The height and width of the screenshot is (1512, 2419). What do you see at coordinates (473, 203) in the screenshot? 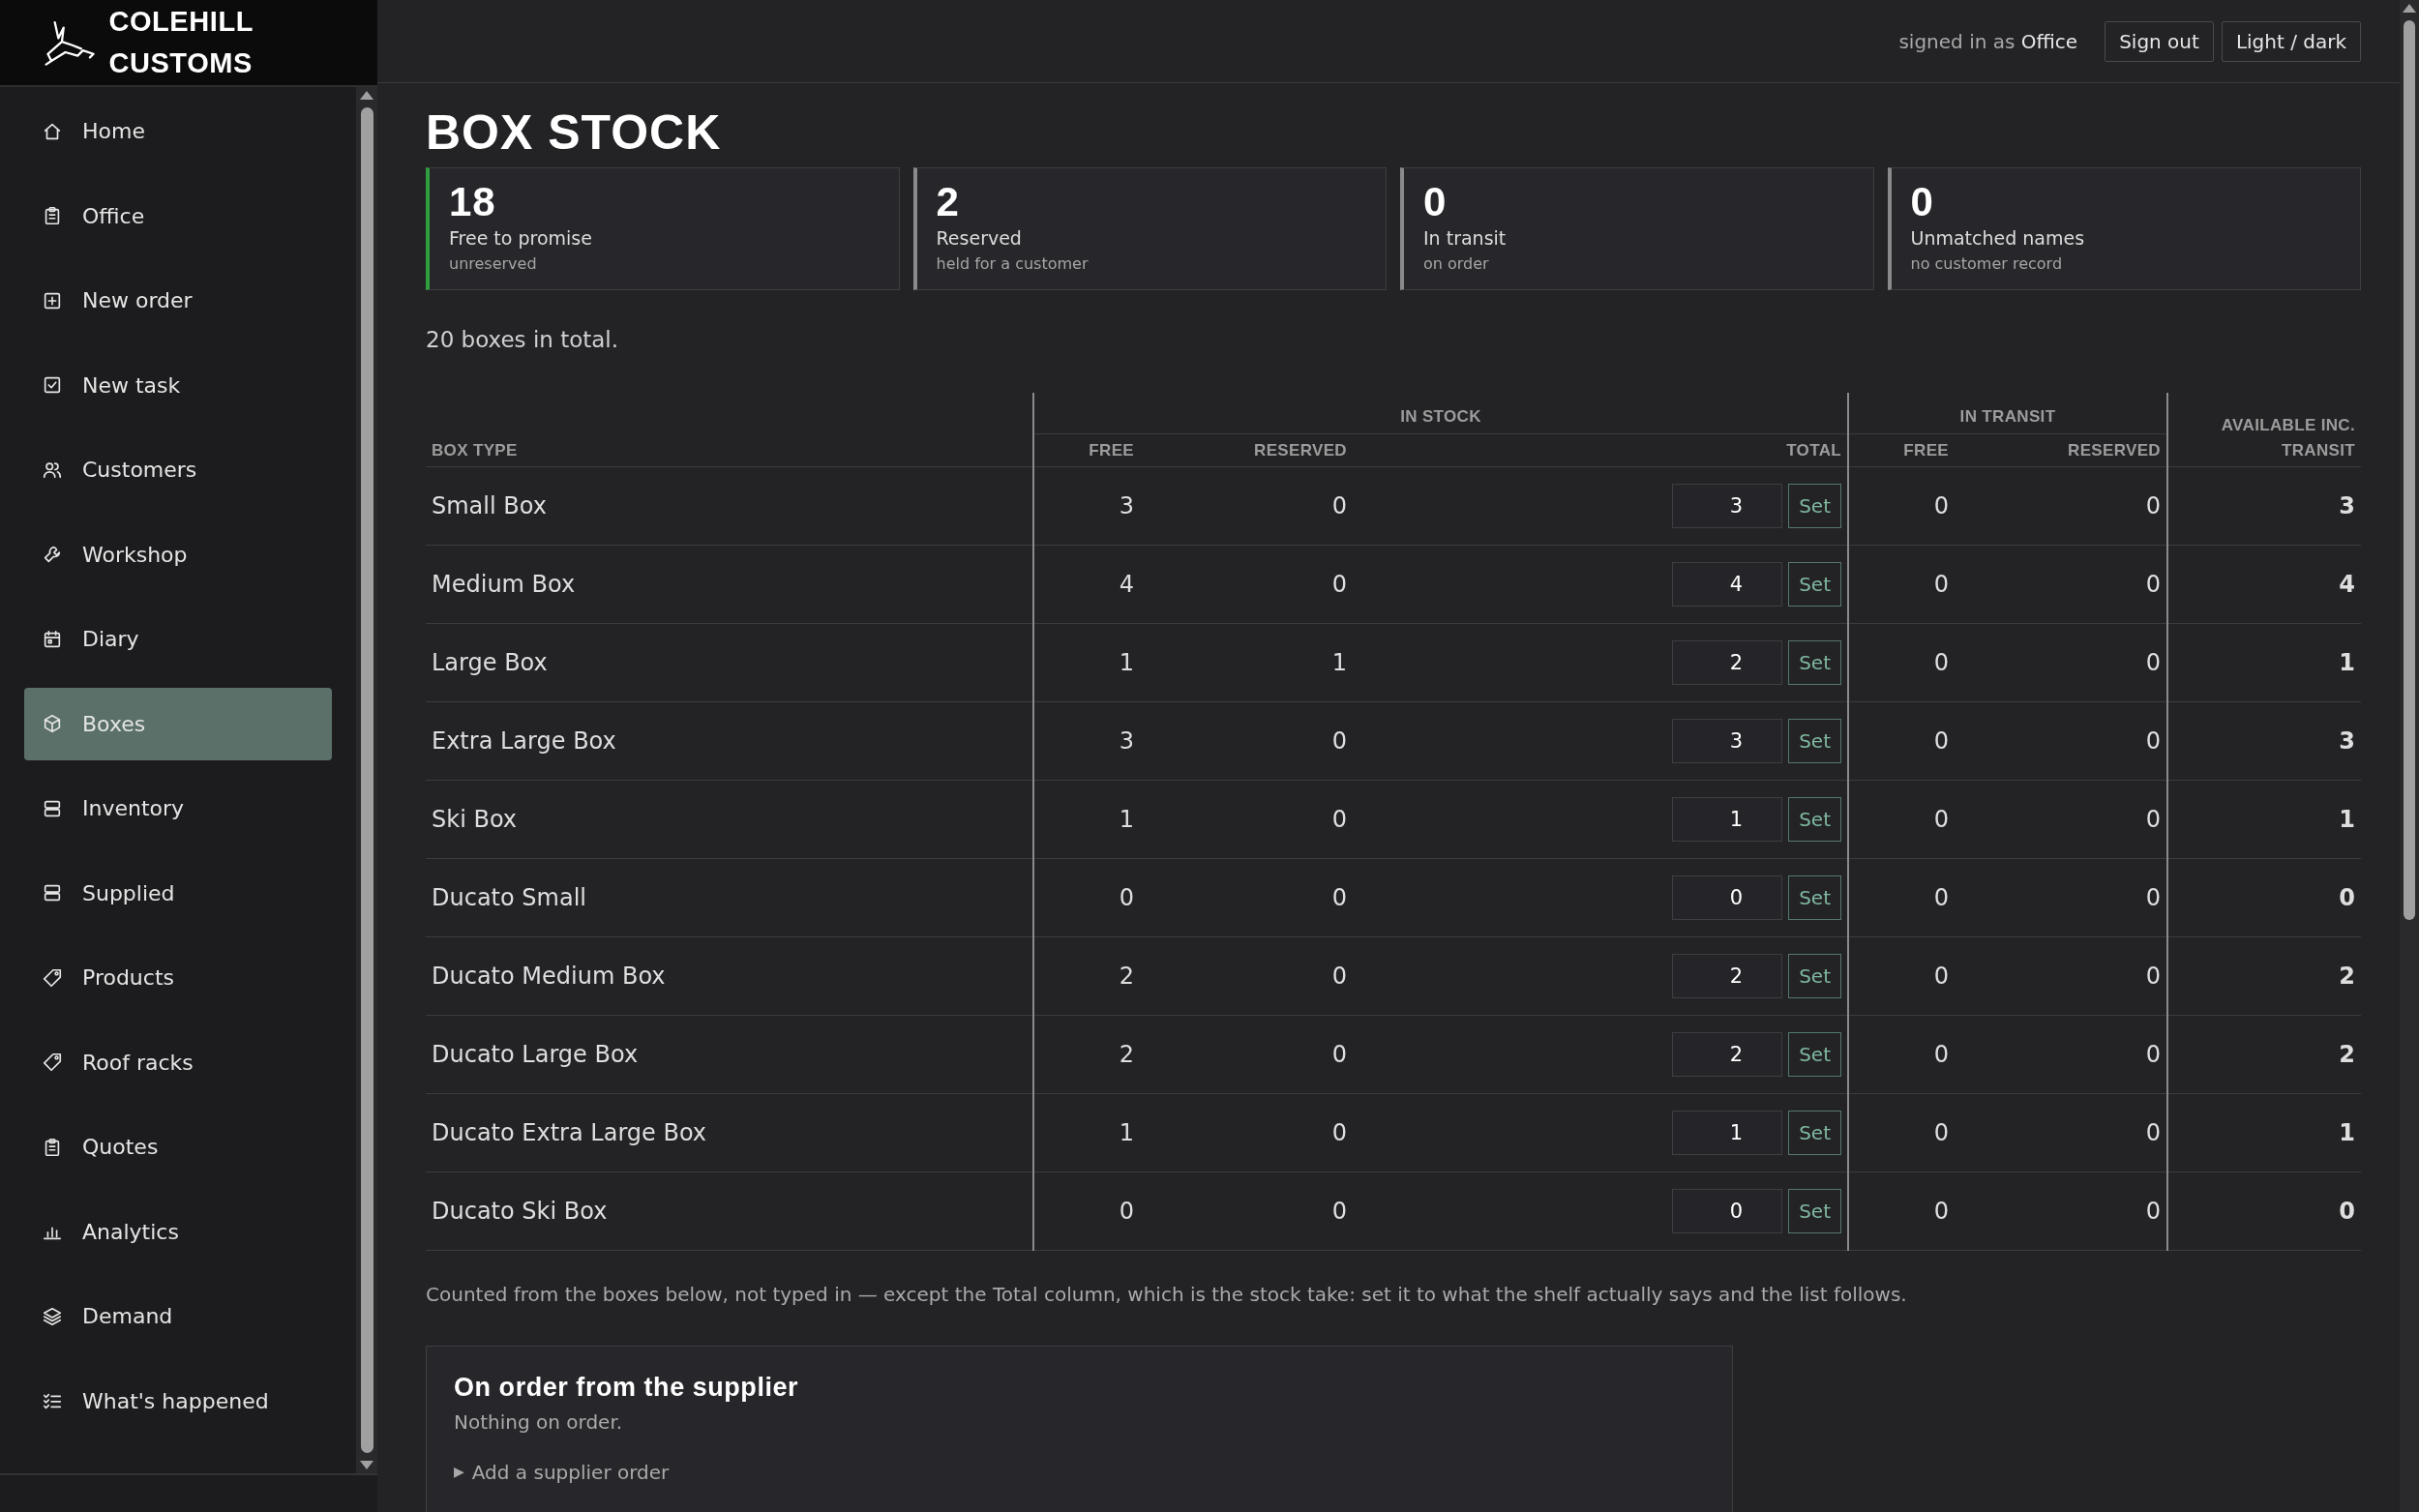
I see `stat-value: 18` at bounding box center [473, 203].